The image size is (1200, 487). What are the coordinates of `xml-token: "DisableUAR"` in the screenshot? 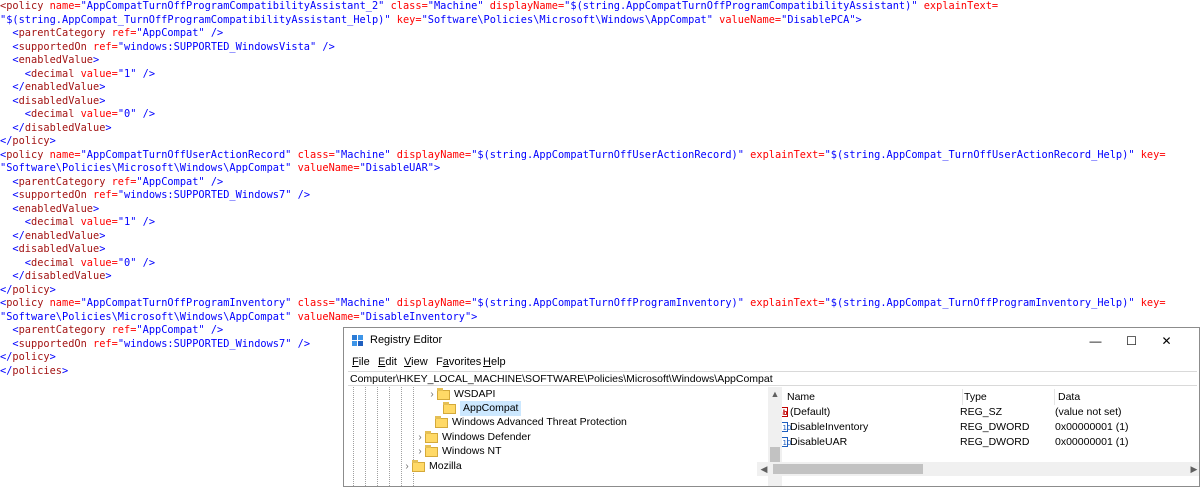 It's located at (396, 168).